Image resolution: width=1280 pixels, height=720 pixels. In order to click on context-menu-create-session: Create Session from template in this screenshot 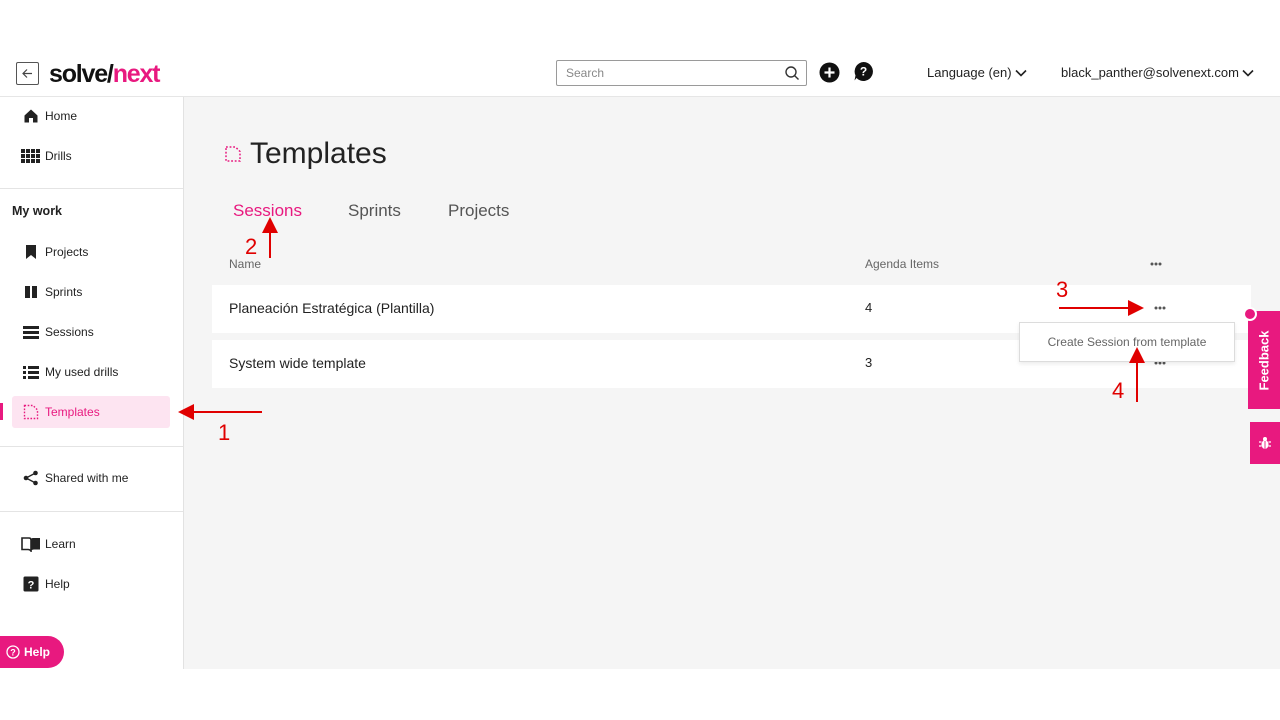, I will do `click(1127, 342)`.